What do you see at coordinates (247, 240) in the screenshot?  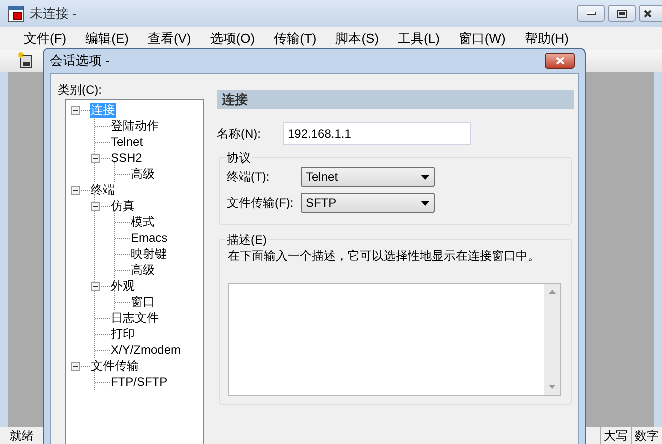 I see `group-title: 描述(E)` at bounding box center [247, 240].